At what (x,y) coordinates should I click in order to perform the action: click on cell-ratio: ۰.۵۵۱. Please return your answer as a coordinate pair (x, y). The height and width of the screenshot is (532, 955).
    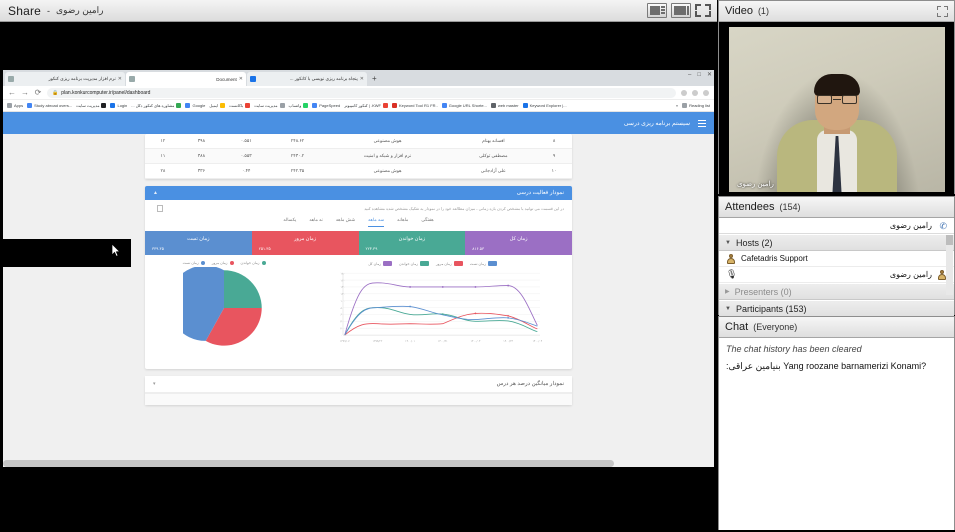
    Looking at the image, I should click on (246, 141).